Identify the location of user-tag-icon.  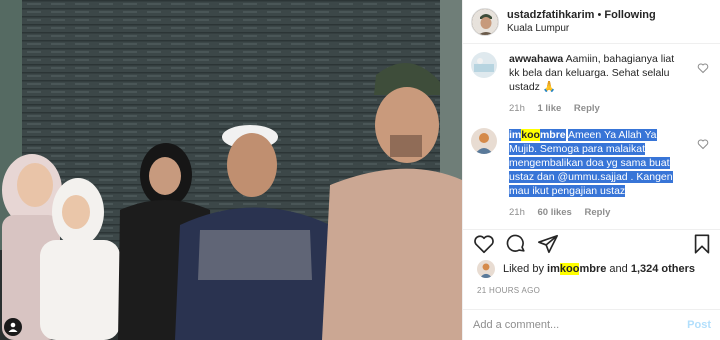
(13, 327).